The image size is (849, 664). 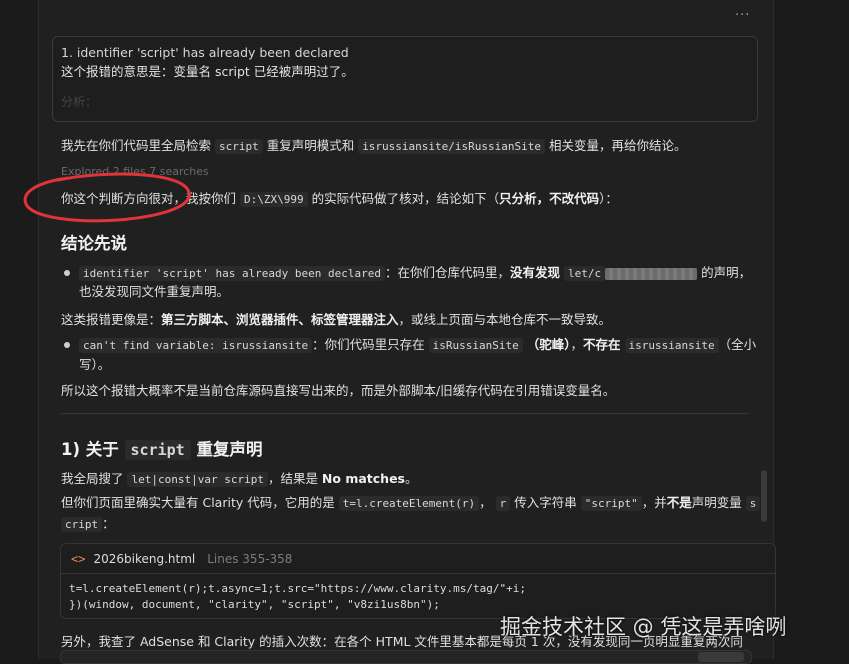 I want to click on verdict-text-2: 的实际代码做了核对，结论如下（, so click(x=403, y=198).